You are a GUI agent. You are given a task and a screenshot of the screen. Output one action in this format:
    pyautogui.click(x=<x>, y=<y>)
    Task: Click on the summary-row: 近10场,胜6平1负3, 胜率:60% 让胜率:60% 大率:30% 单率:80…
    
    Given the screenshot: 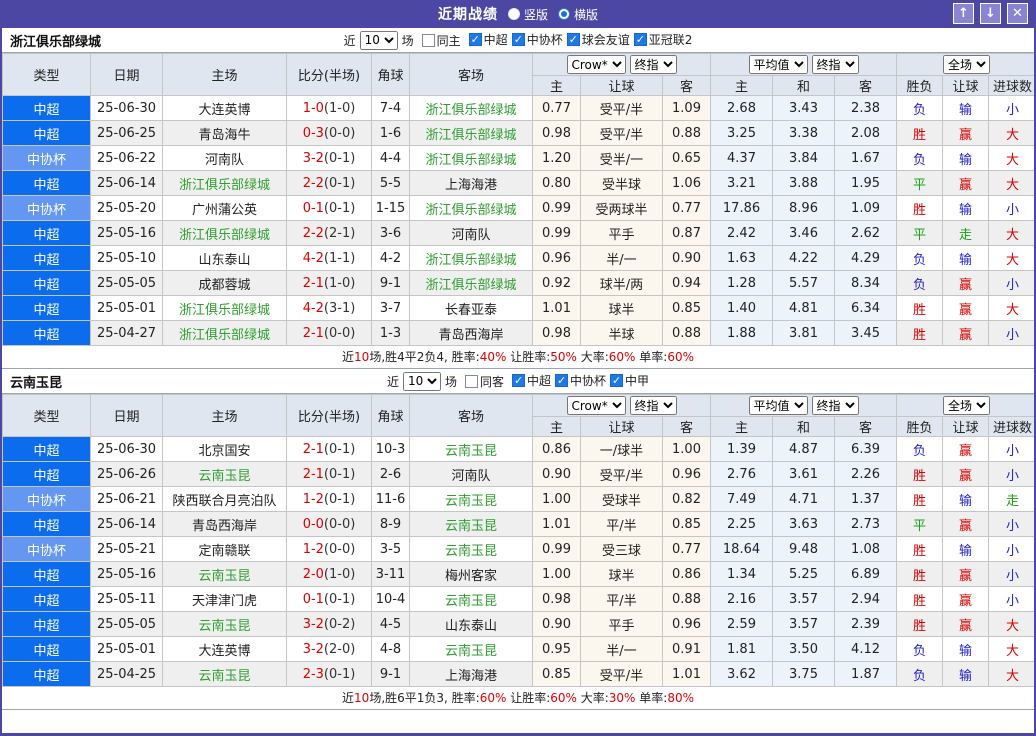 What is the action you would take?
    pyautogui.click(x=518, y=698)
    